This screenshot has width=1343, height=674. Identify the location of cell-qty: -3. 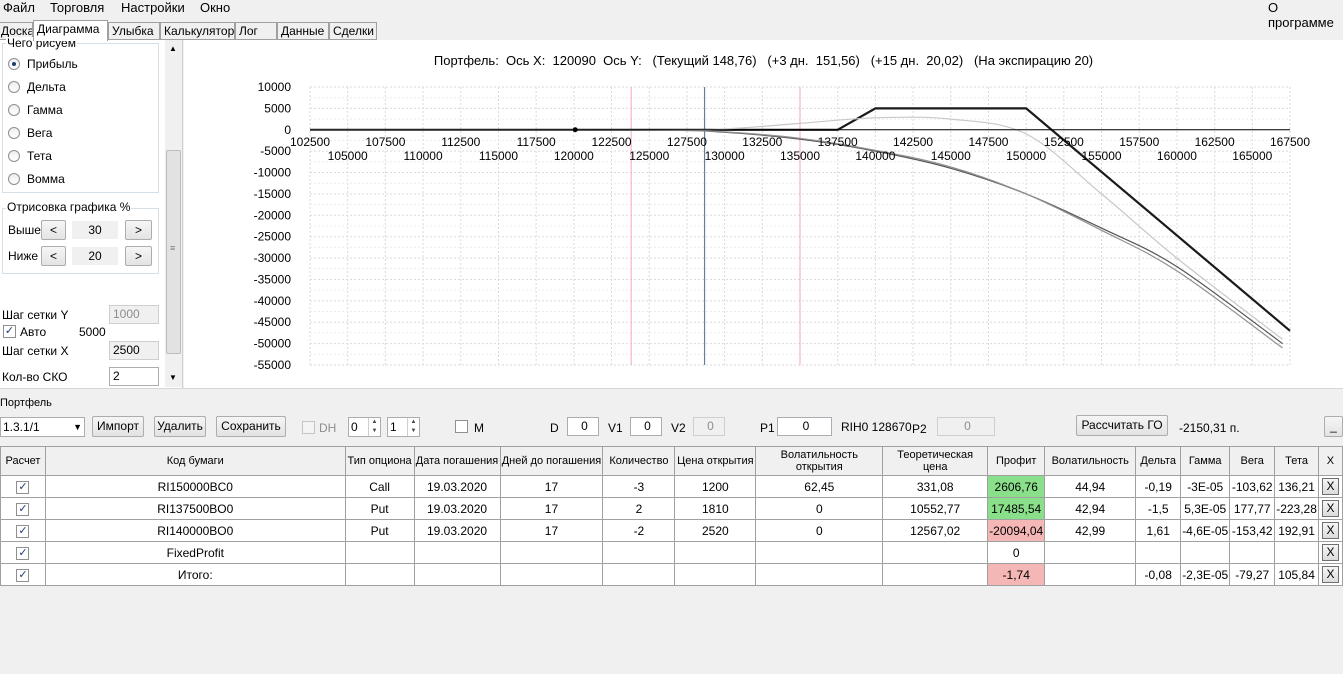
(639, 486).